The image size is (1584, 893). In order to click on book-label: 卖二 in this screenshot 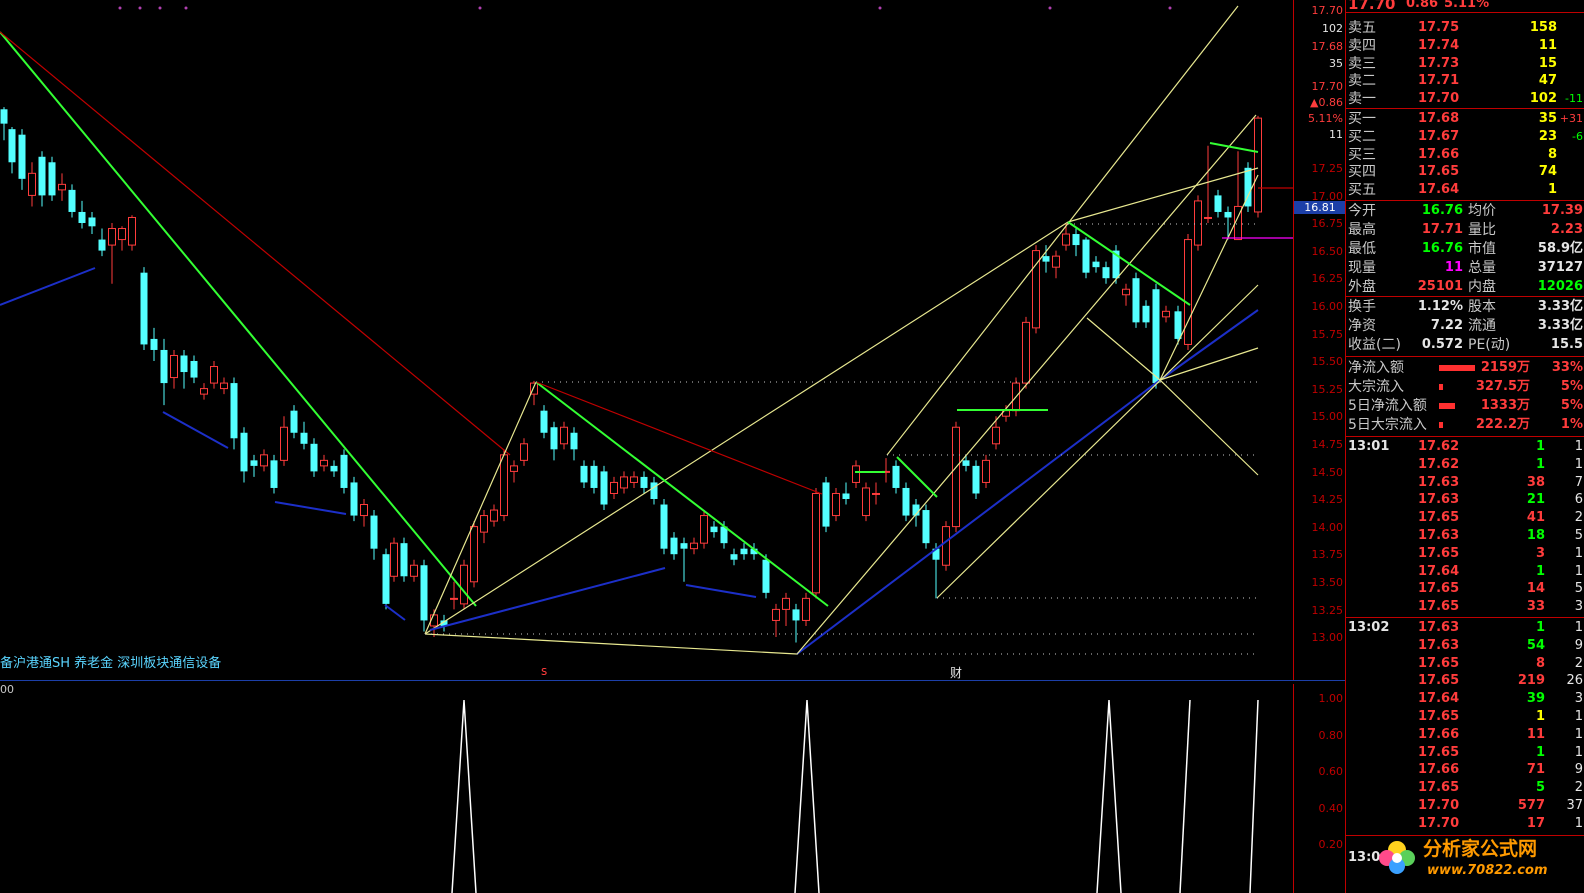, I will do `click(1362, 81)`.